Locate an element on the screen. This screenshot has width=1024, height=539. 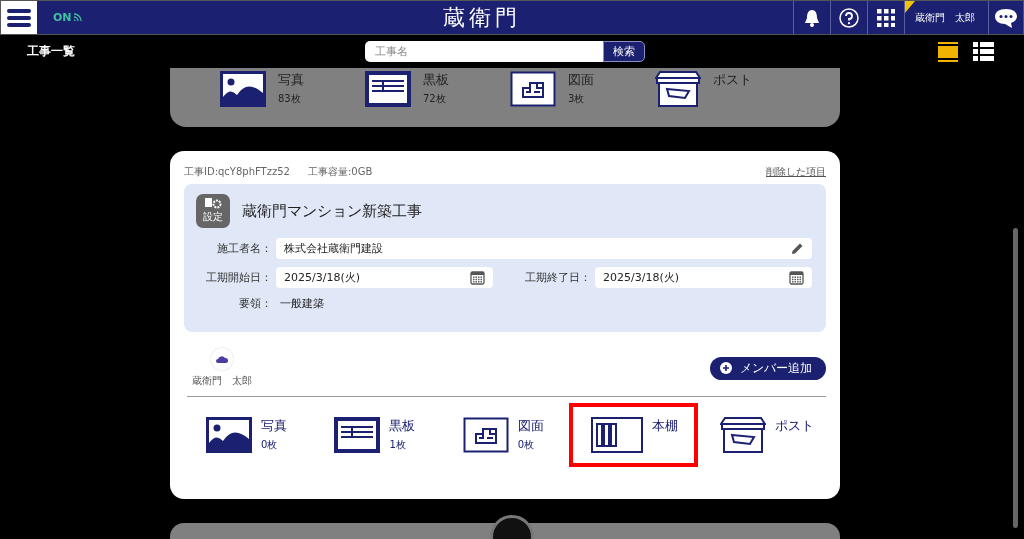
help-icon is located at coordinates (849, 17).